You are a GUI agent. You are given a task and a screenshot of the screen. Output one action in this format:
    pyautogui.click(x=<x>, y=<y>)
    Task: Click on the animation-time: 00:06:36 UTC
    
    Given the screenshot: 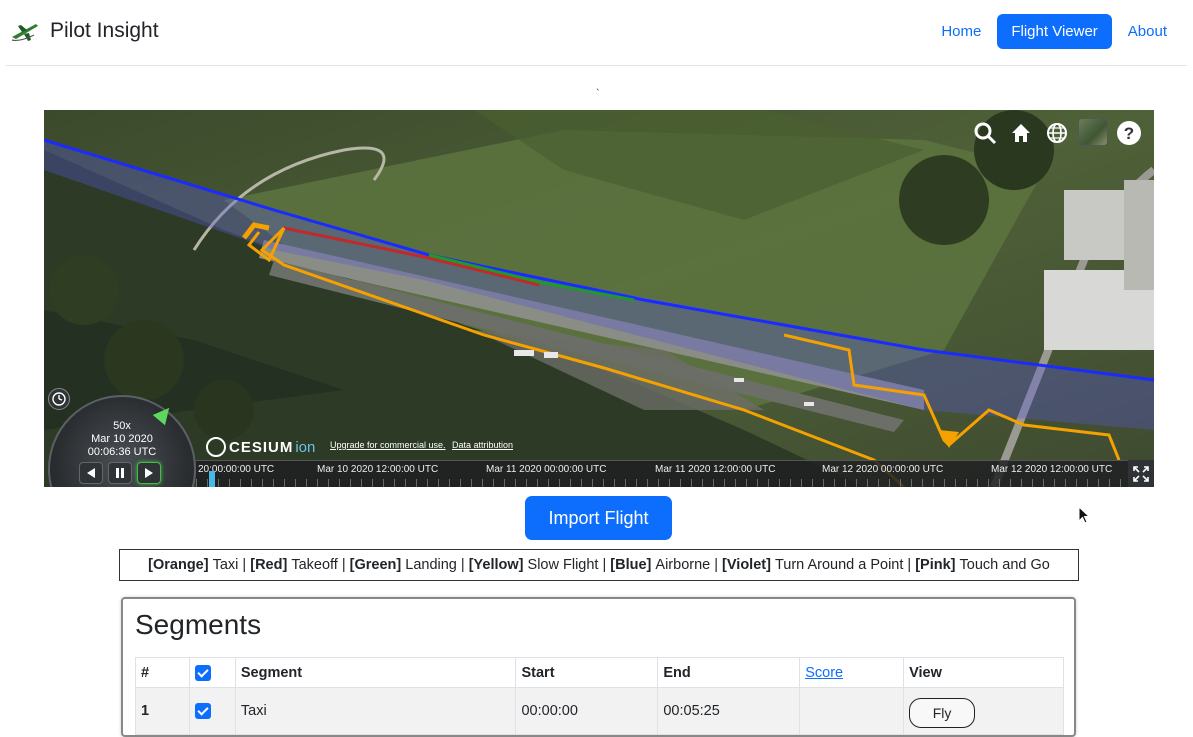 What is the action you would take?
    pyautogui.click(x=122, y=452)
    